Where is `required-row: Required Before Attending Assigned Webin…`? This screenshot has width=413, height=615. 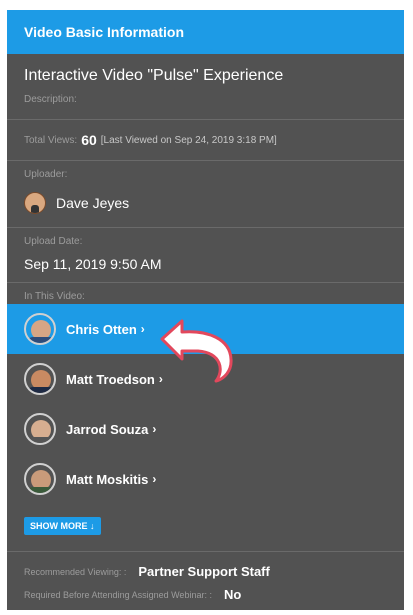
required-row: Required Before Attending Assigned Webin… is located at coordinates (205, 594).